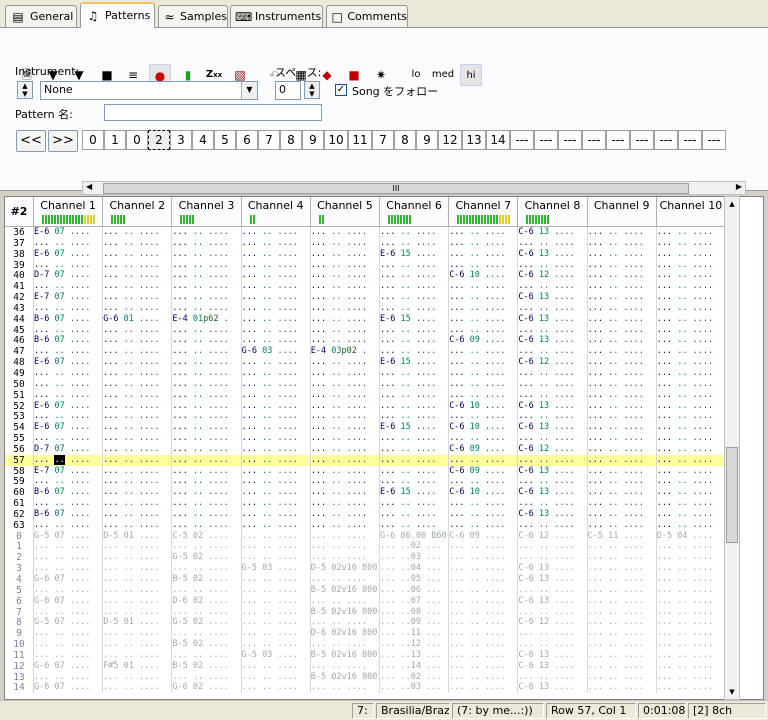 This screenshot has height=720, width=768. Describe the element at coordinates (344, 634) in the screenshot. I see `pattern-cell: D-6 02v16 800` at that location.